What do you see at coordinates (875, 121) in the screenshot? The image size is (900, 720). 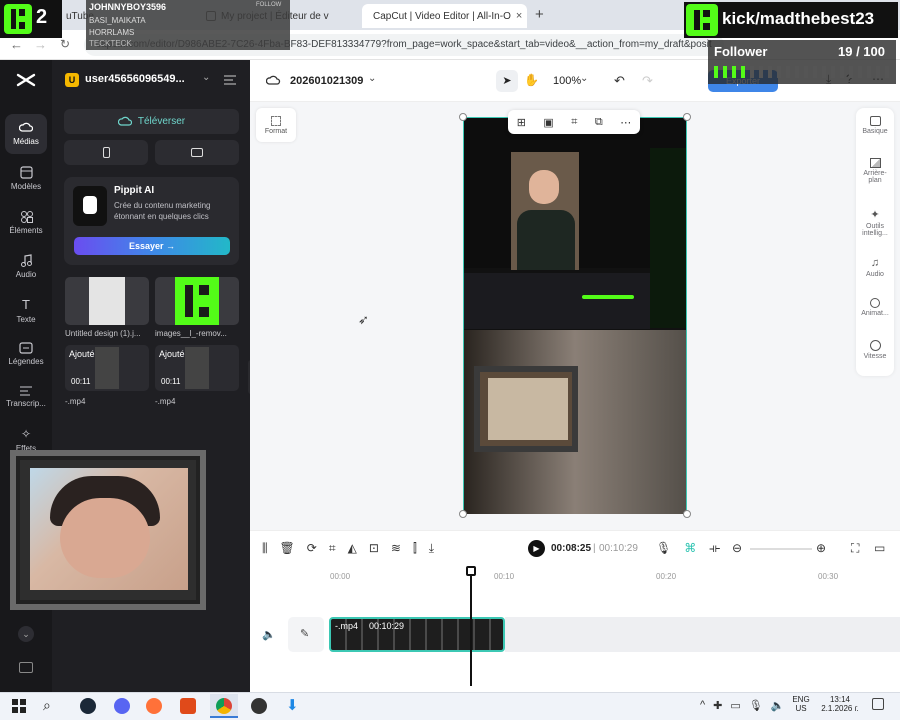 I see `basic-icon` at bounding box center [875, 121].